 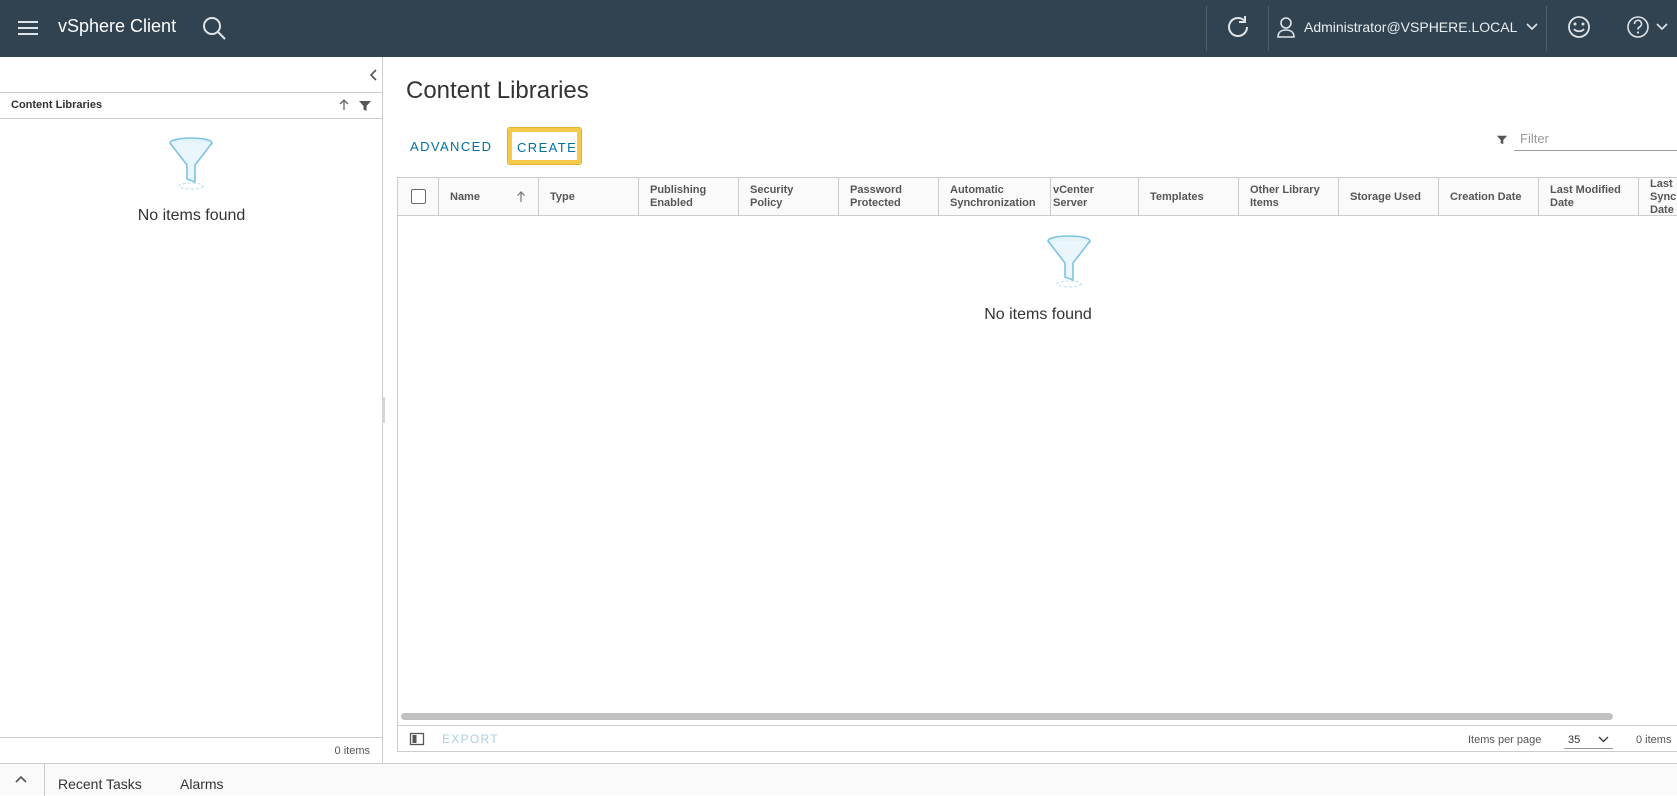 What do you see at coordinates (1238, 27) in the screenshot?
I see `refresh-icon` at bounding box center [1238, 27].